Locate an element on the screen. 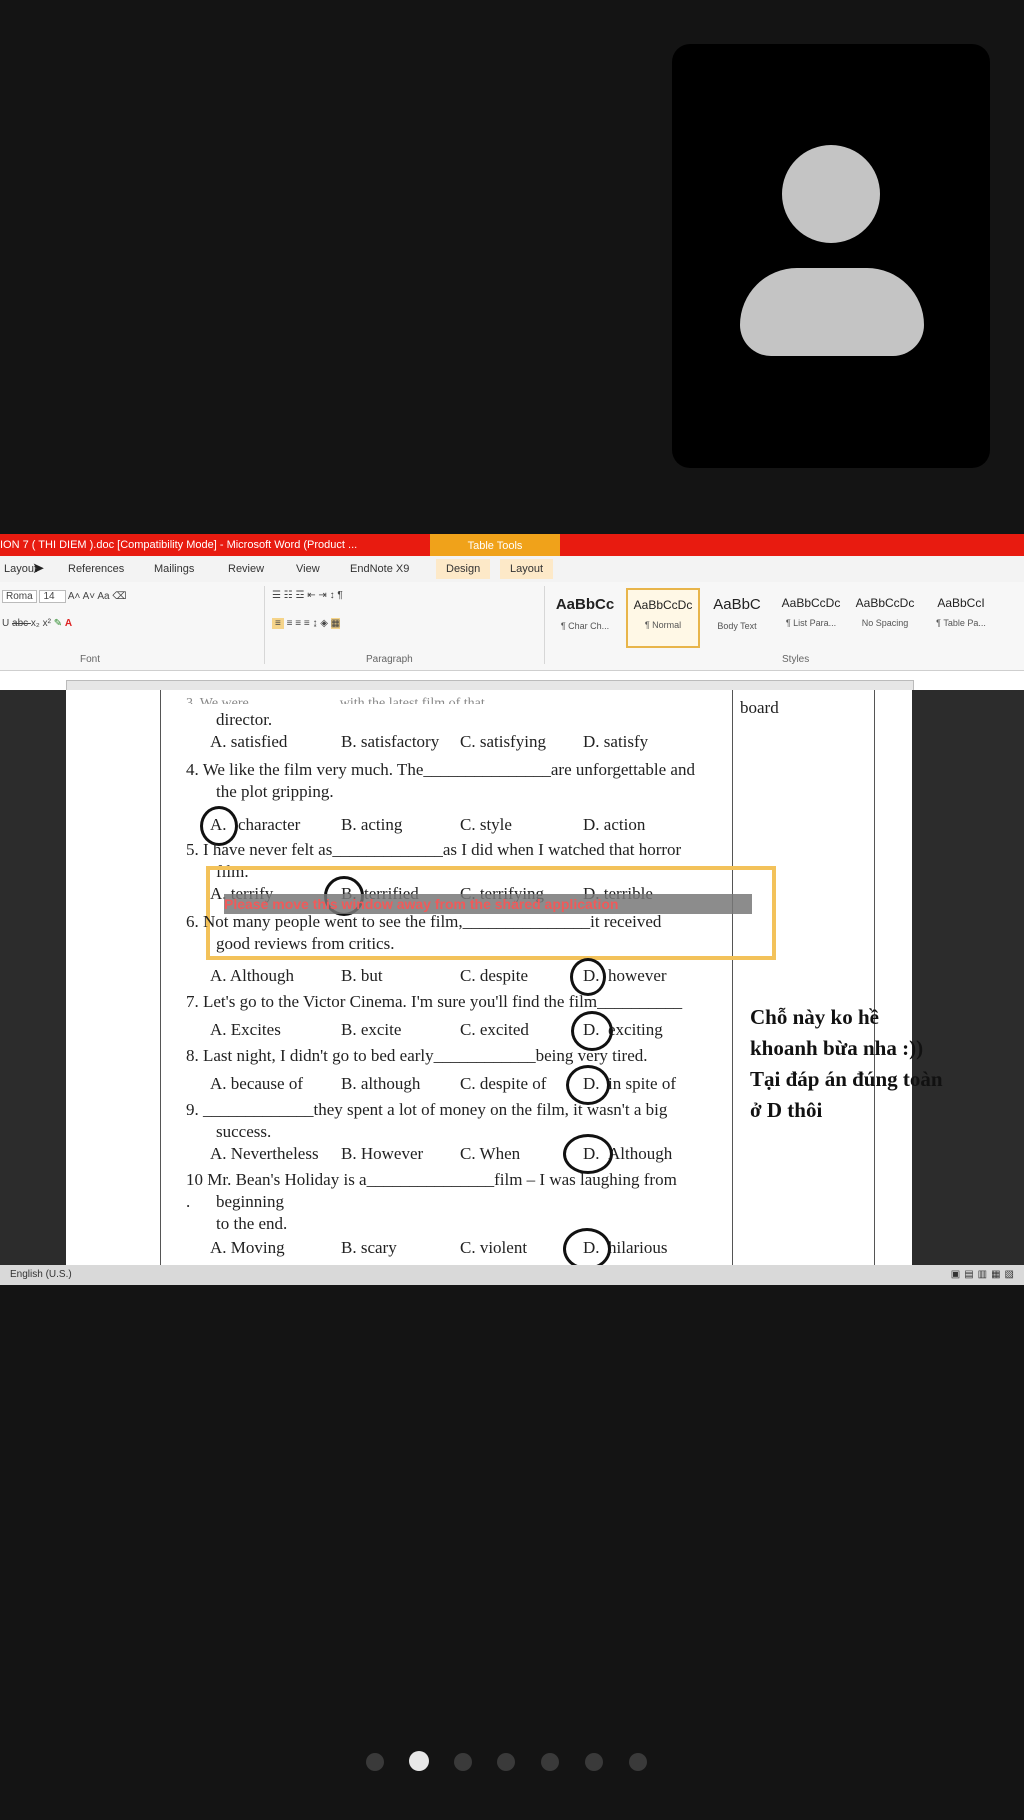 The height and width of the screenshot is (1820, 1024). style-body-text: AaBbC Body Text is located at coordinates (737, 616).